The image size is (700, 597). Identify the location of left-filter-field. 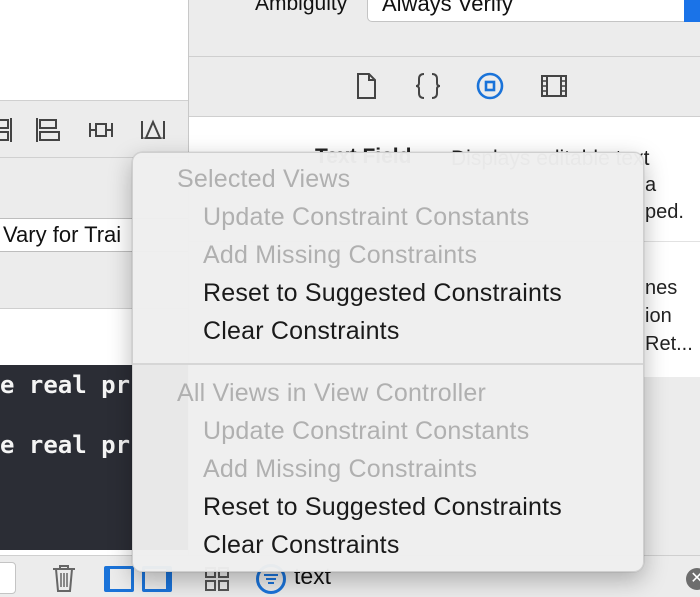
(8, 578).